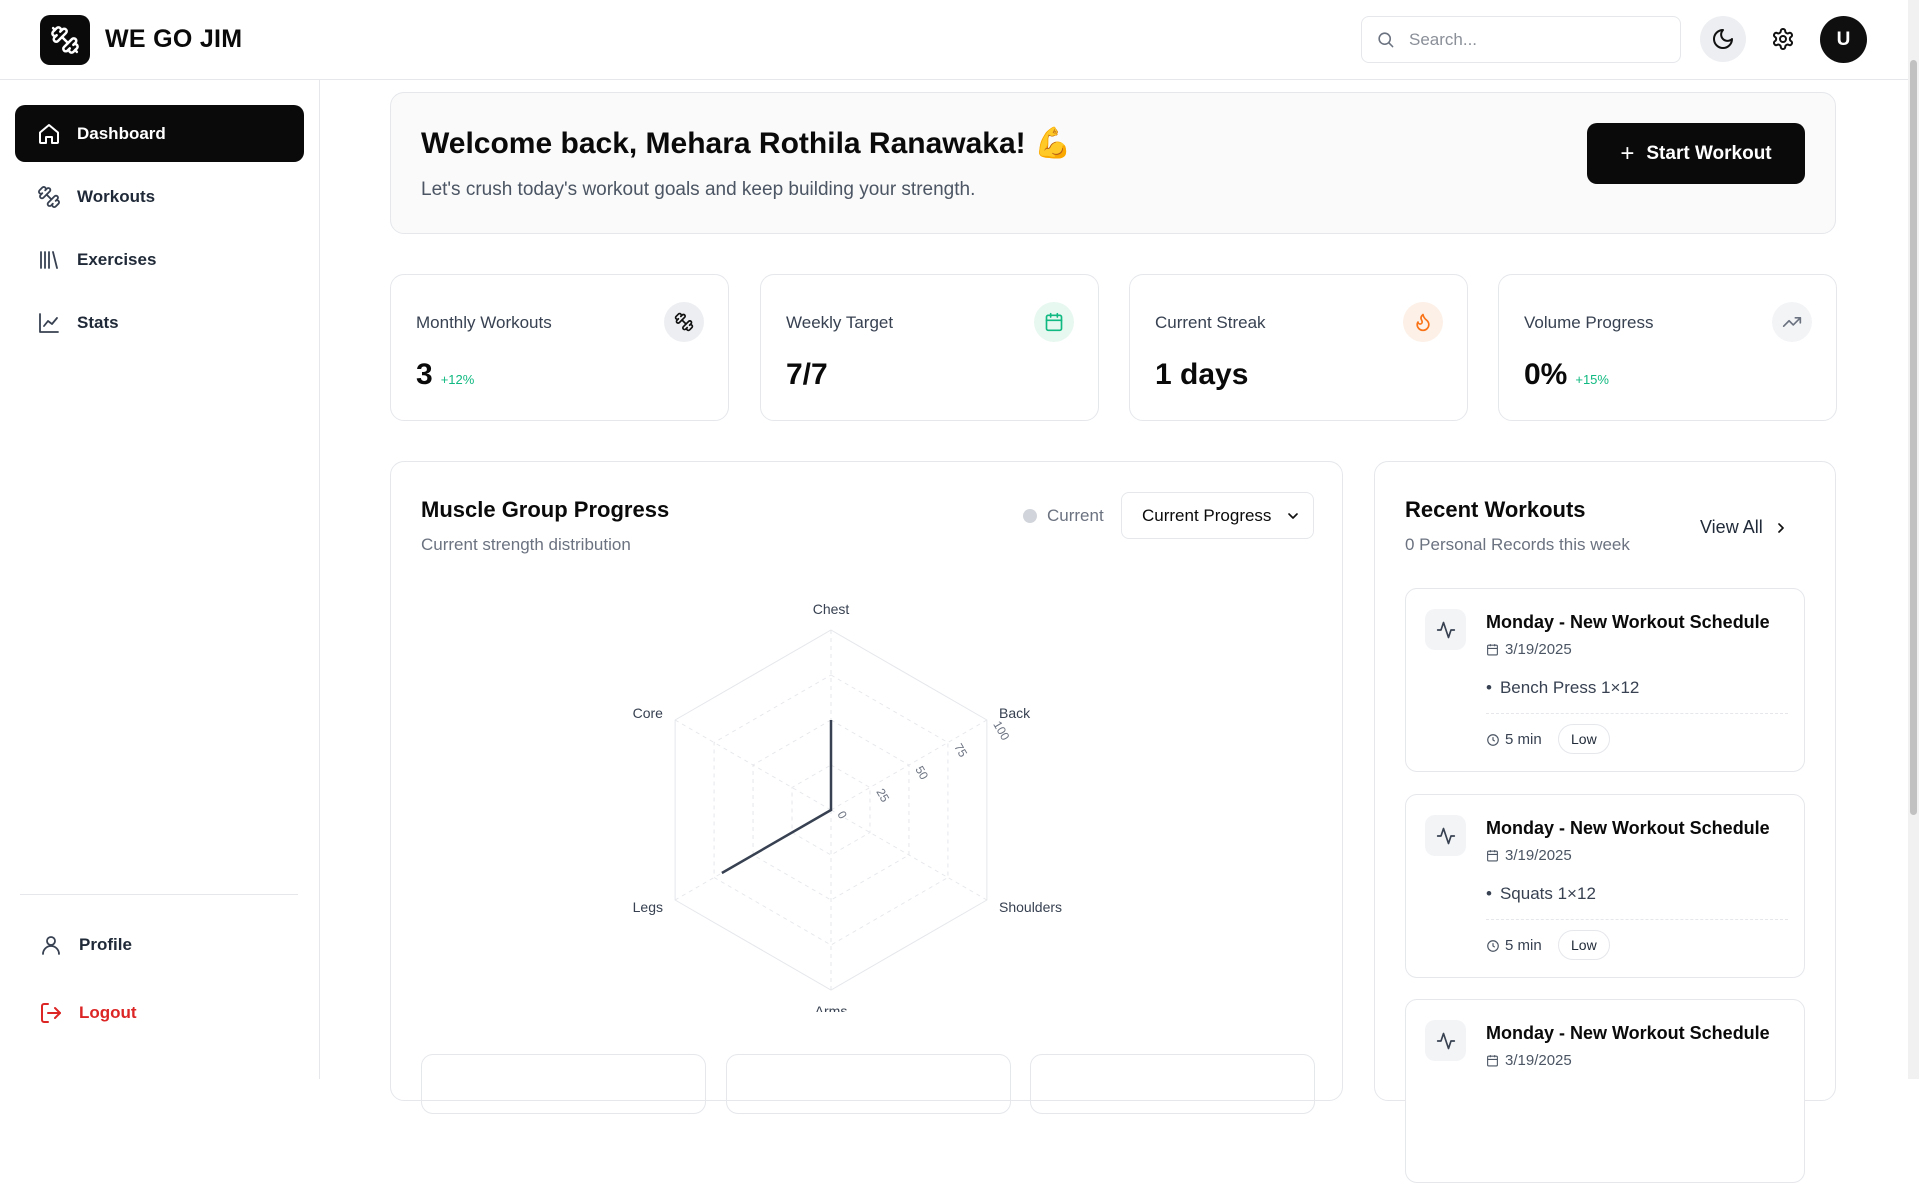 Image resolution: width=1919 pixels, height=1183 pixels. What do you see at coordinates (484, 322) in the screenshot?
I see `stat-label: Monthly Workouts` at bounding box center [484, 322].